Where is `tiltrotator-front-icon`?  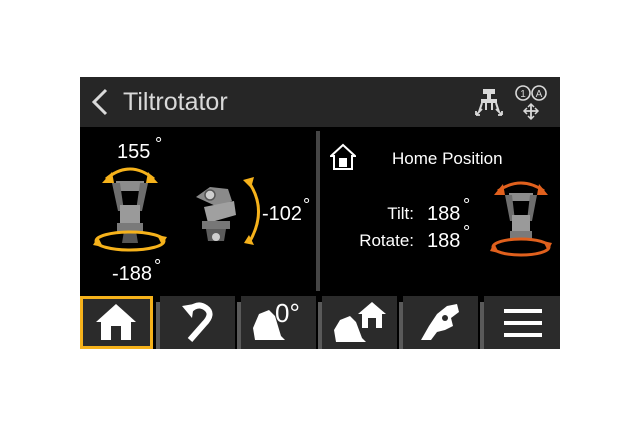
tiltrotator-front-icon is located at coordinates (130, 209).